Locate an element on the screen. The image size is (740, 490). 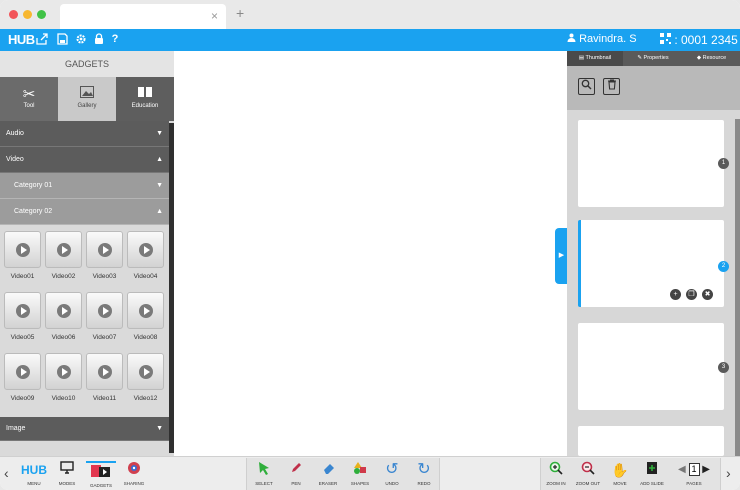
chevron-left-icon: ‹ is located at coordinates (6, 473).